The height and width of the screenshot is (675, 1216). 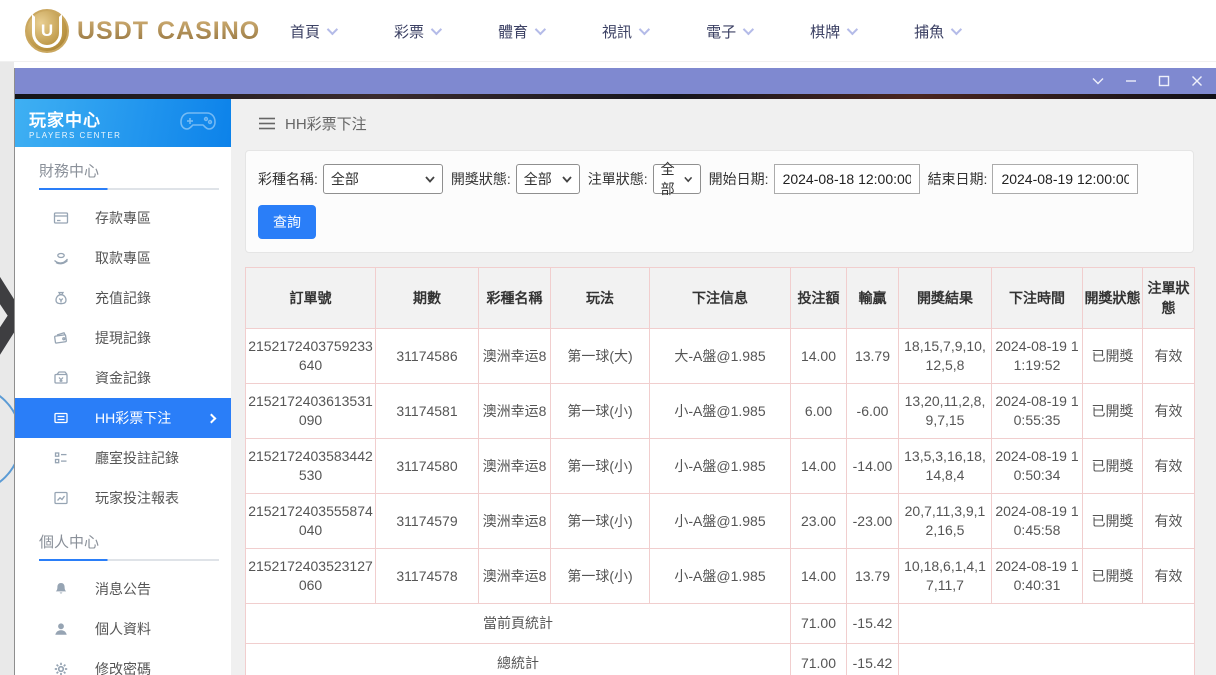 I want to click on sidebar-item-withdrawal-record: 提現記錄, so click(x=123, y=338).